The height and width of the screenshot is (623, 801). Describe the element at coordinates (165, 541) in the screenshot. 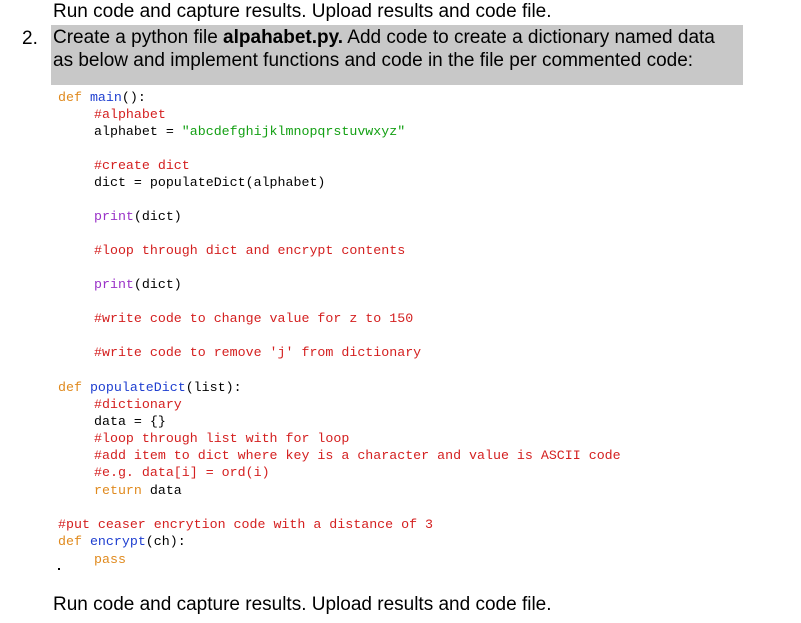

I see `code-text: (ch):` at that location.